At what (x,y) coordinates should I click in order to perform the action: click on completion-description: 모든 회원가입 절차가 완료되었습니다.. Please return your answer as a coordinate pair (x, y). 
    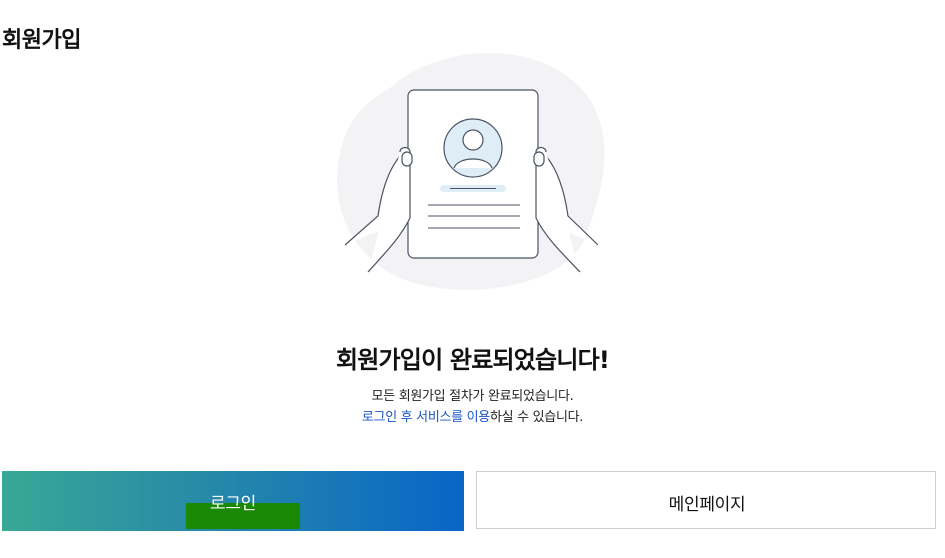
    Looking at the image, I should click on (472, 396).